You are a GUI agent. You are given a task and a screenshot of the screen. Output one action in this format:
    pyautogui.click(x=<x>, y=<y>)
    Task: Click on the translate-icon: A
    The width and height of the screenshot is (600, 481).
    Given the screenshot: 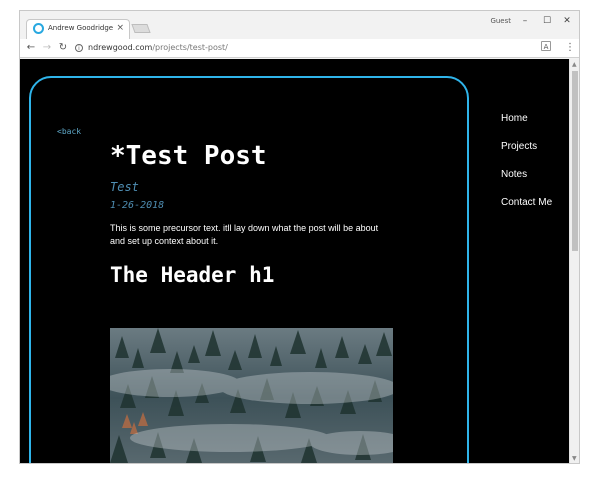 What is the action you would take?
    pyautogui.click(x=546, y=46)
    